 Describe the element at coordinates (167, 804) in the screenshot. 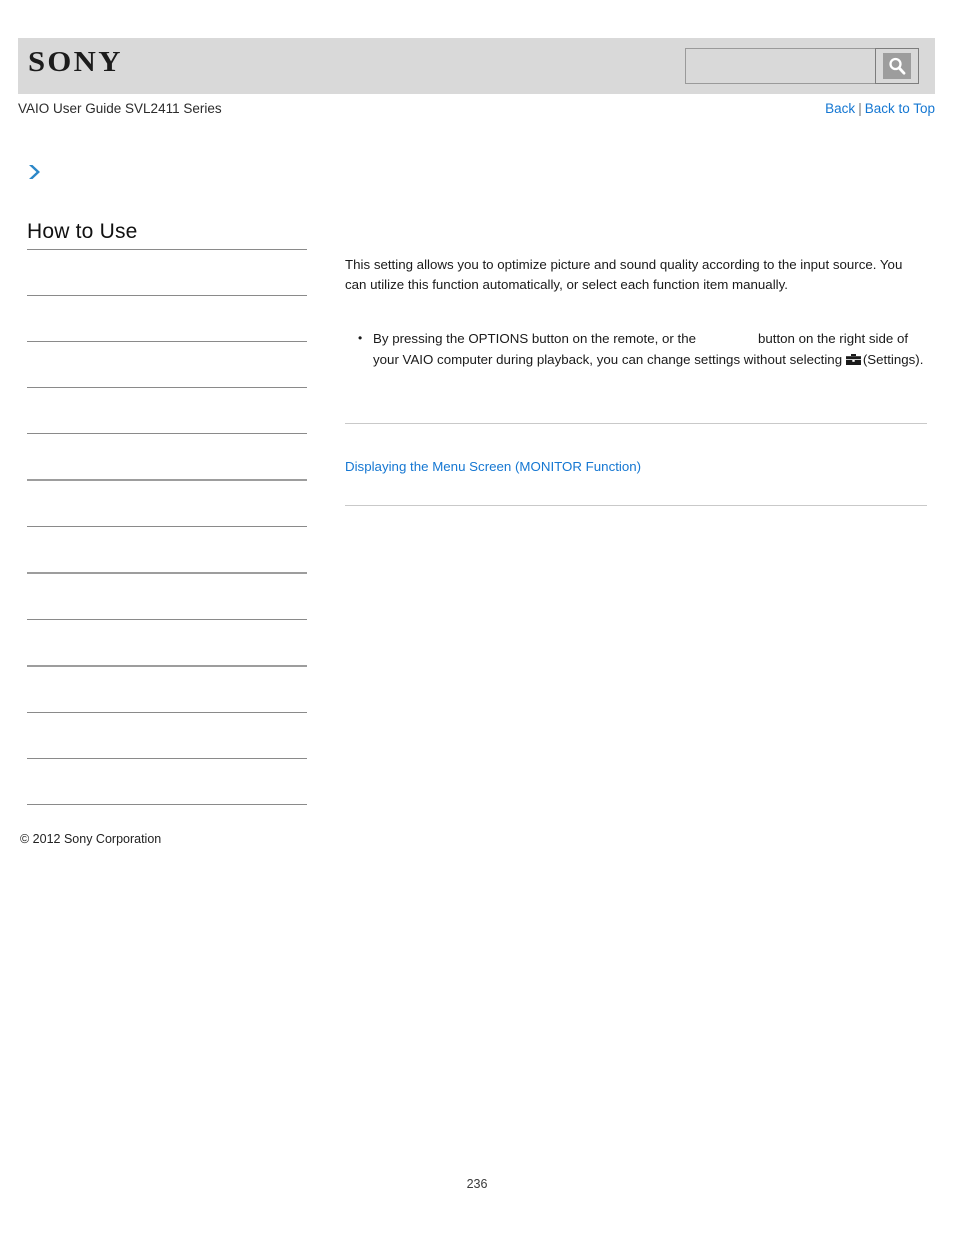

I see `sidebar-divider` at that location.